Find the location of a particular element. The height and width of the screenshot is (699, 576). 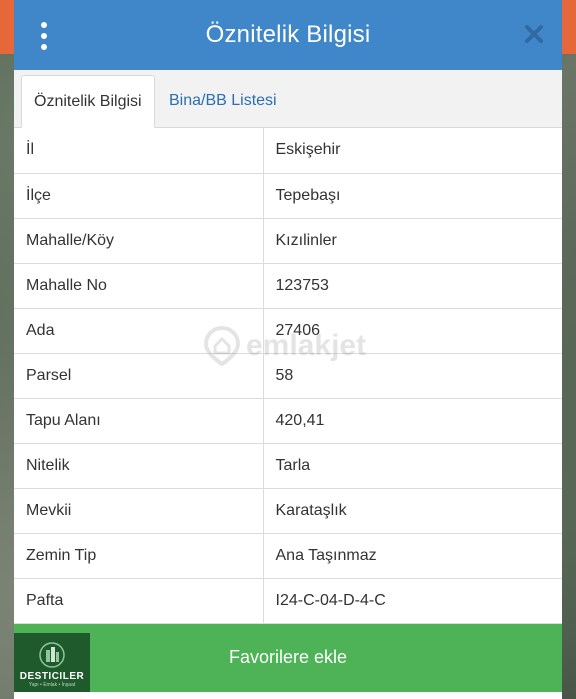

table-row: Mahalle No 123753 is located at coordinates (288, 286).